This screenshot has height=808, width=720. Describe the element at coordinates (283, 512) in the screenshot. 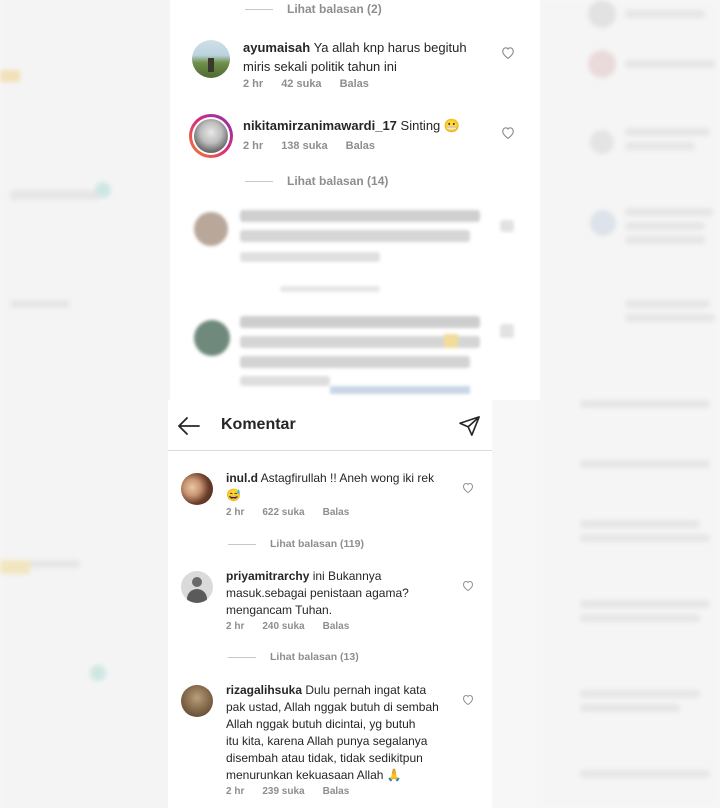

I see `comment-likes: 622 suka` at that location.